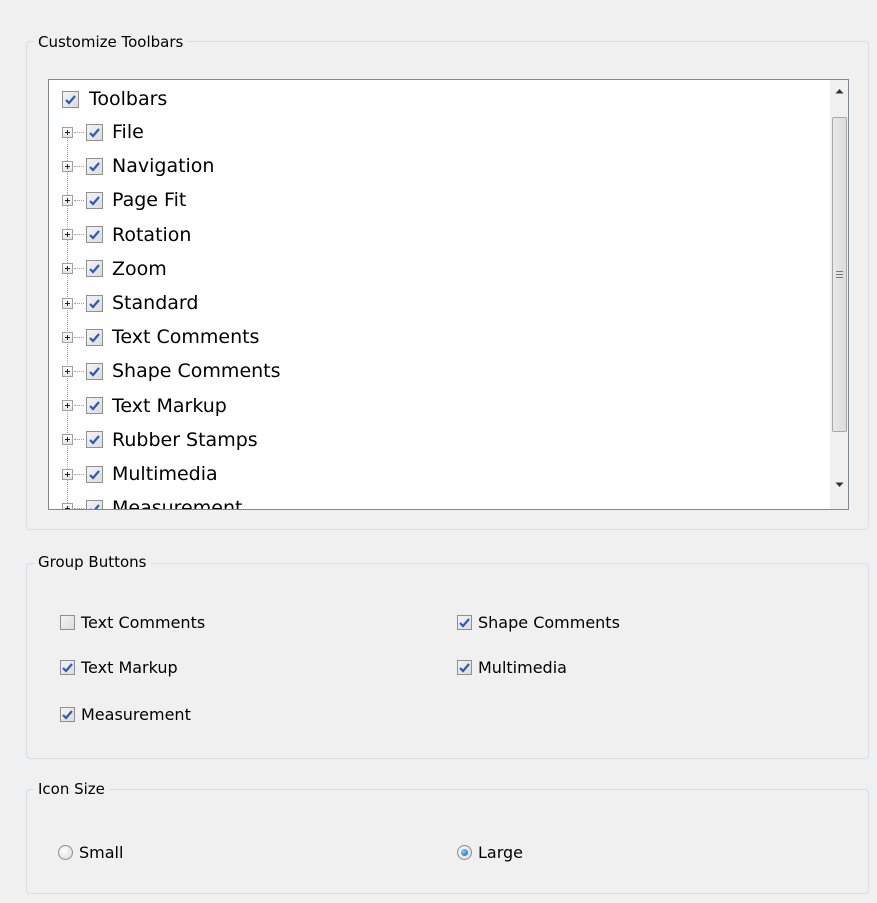  I want to click on icon-size-small-option: Small, so click(90, 852).